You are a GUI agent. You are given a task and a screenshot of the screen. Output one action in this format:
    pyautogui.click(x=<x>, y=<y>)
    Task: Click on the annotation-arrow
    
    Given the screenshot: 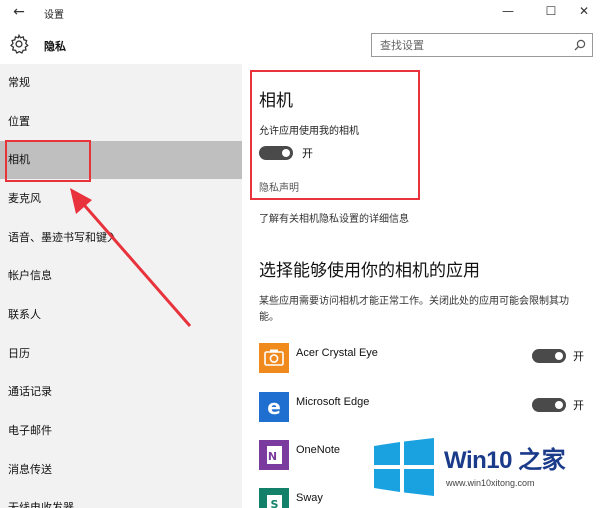 What is the action you would take?
    pyautogui.click(x=131, y=257)
    